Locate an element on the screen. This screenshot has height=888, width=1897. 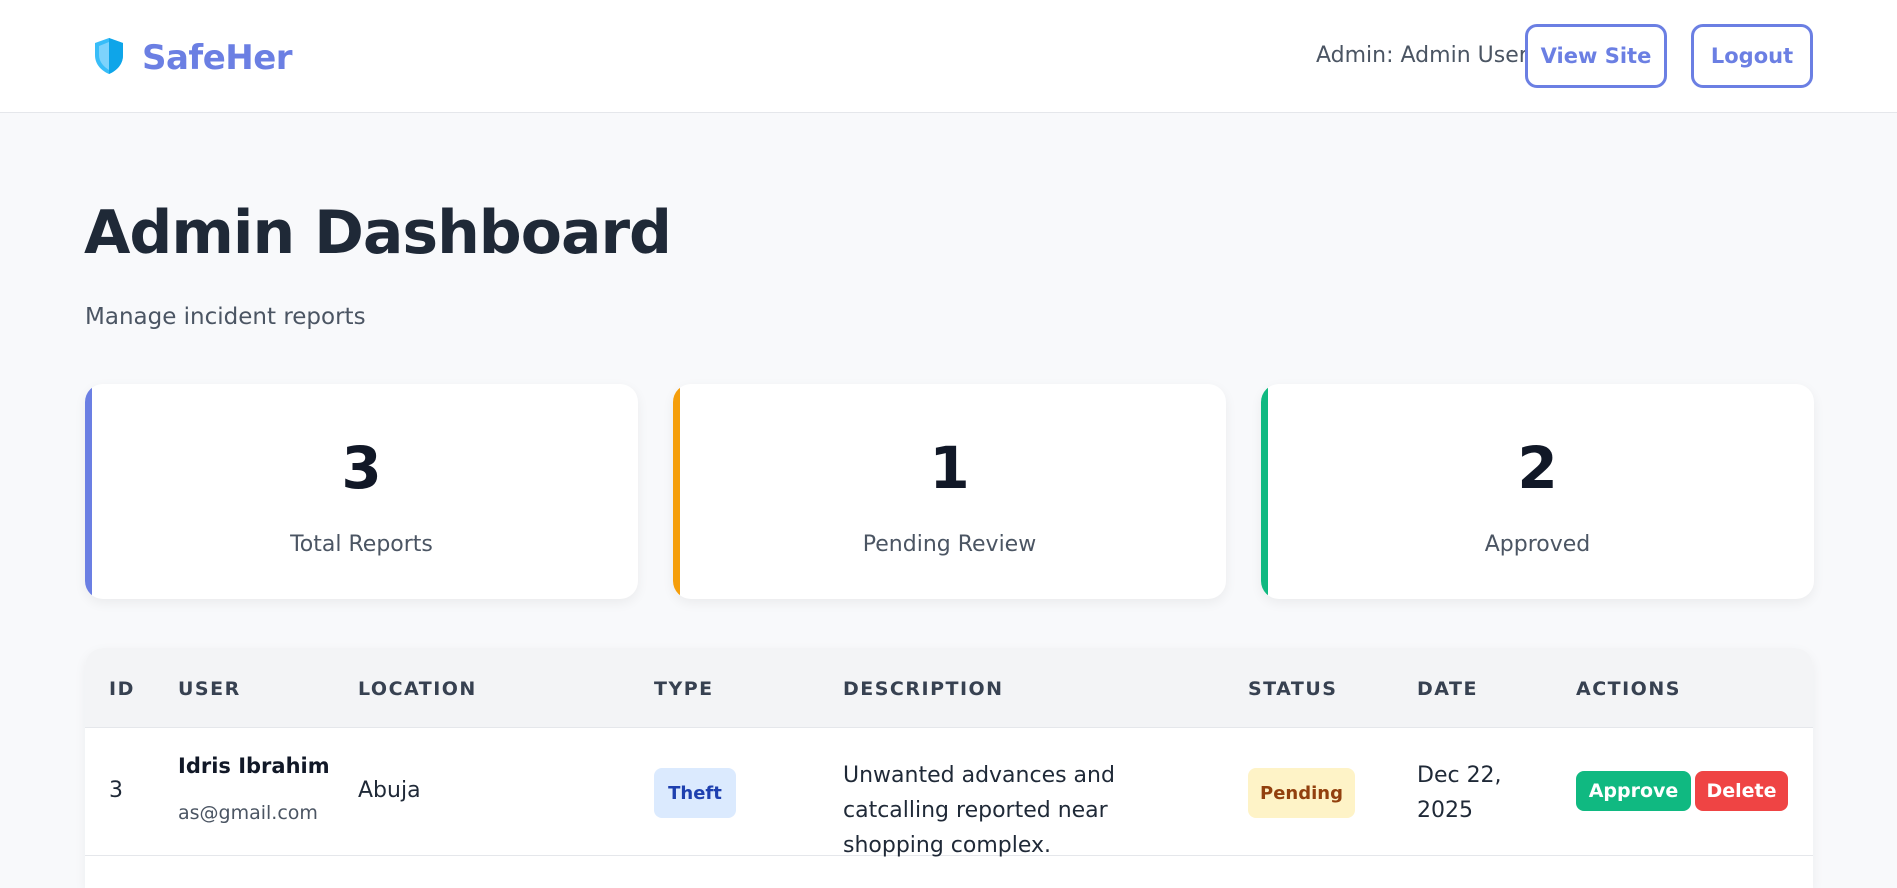
stat-card-approved: 2 Approved is located at coordinates (1537, 491).